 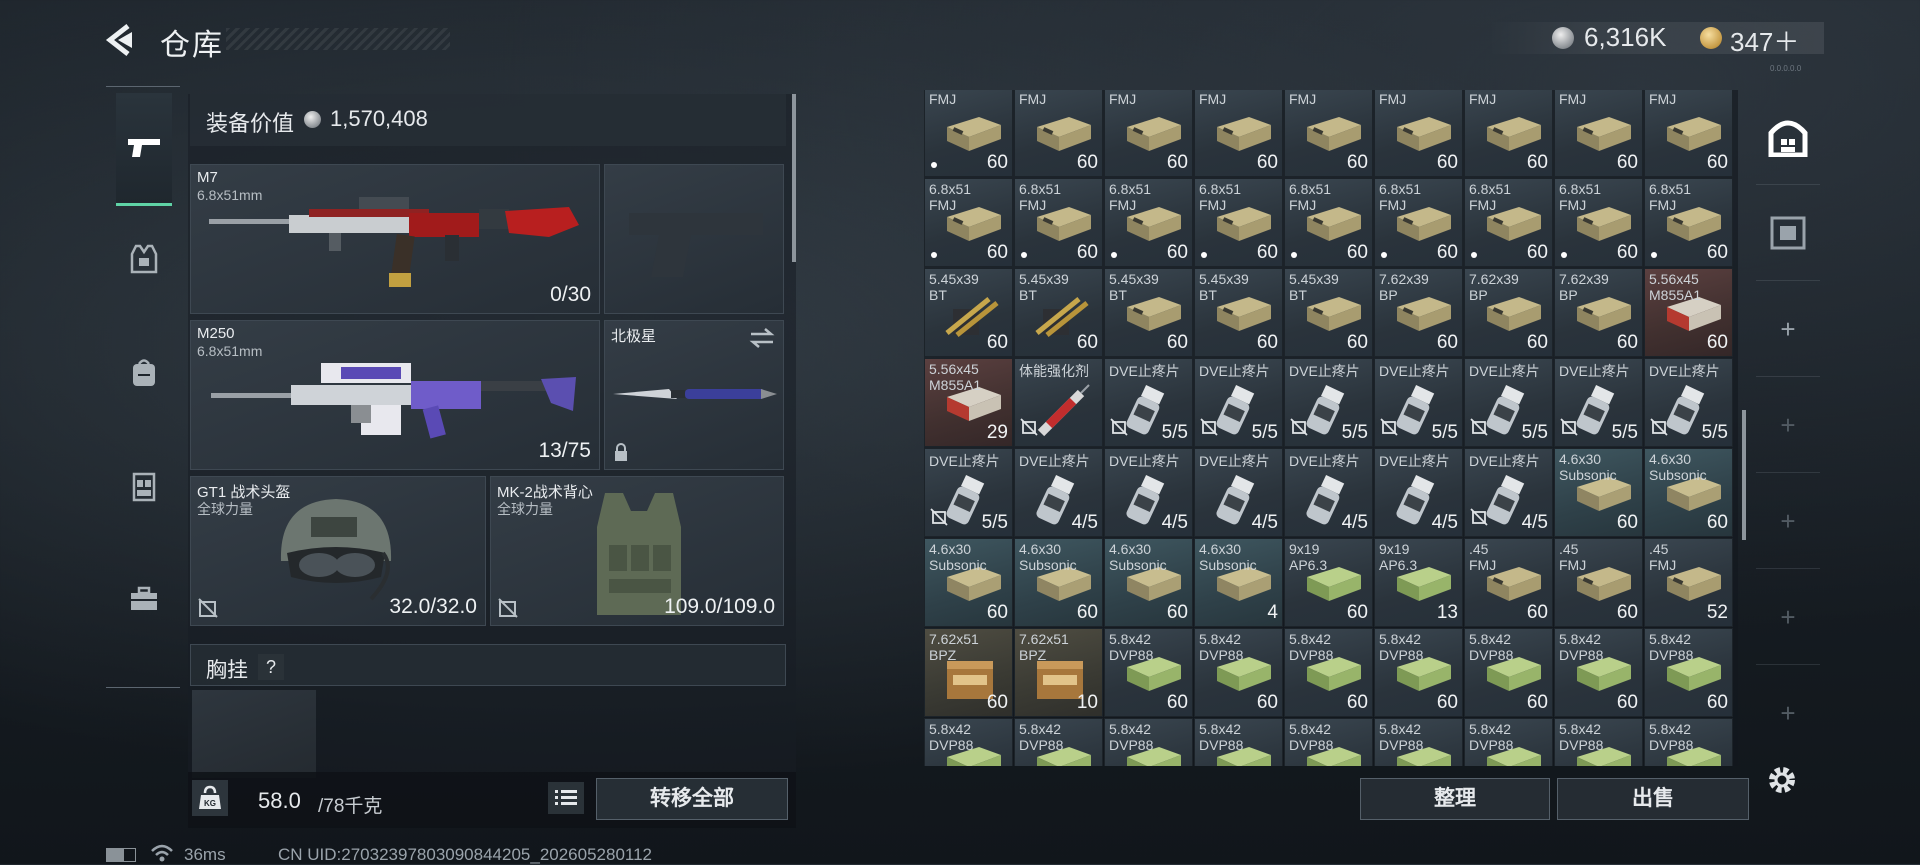 What do you see at coordinates (144, 599) in the screenshot?
I see `tab-toolbox` at bounding box center [144, 599].